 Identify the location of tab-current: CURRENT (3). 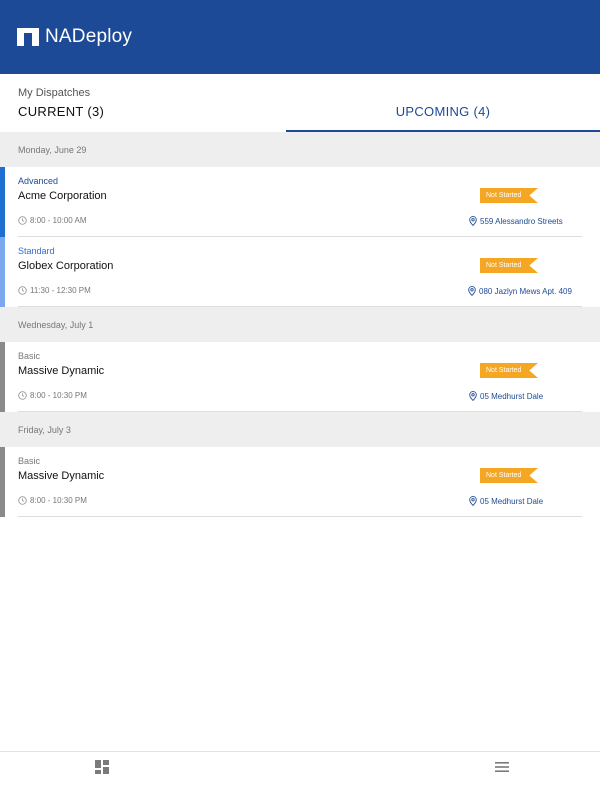
(61, 118).